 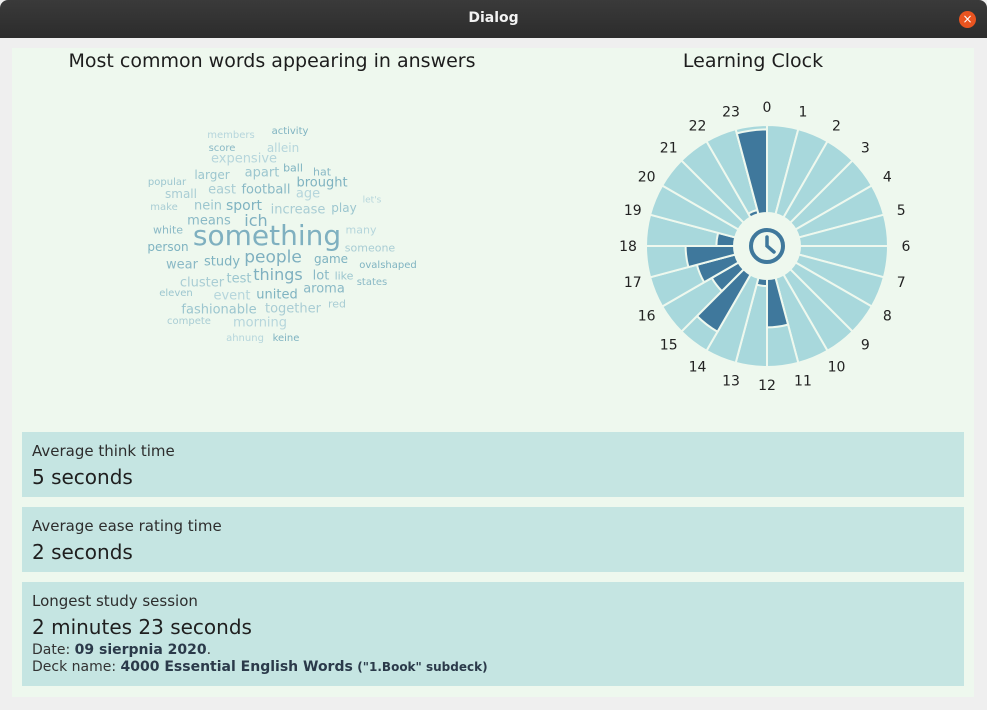 What do you see at coordinates (182, 265) in the screenshot?
I see `wordcloud-word: wear` at bounding box center [182, 265].